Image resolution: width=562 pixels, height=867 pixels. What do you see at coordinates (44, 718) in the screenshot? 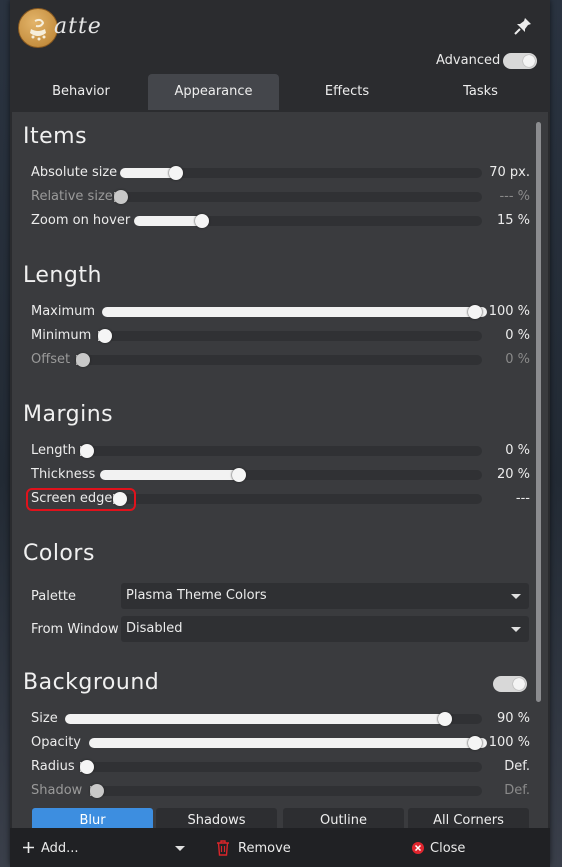
I see `bg-size-label: Size` at bounding box center [44, 718].